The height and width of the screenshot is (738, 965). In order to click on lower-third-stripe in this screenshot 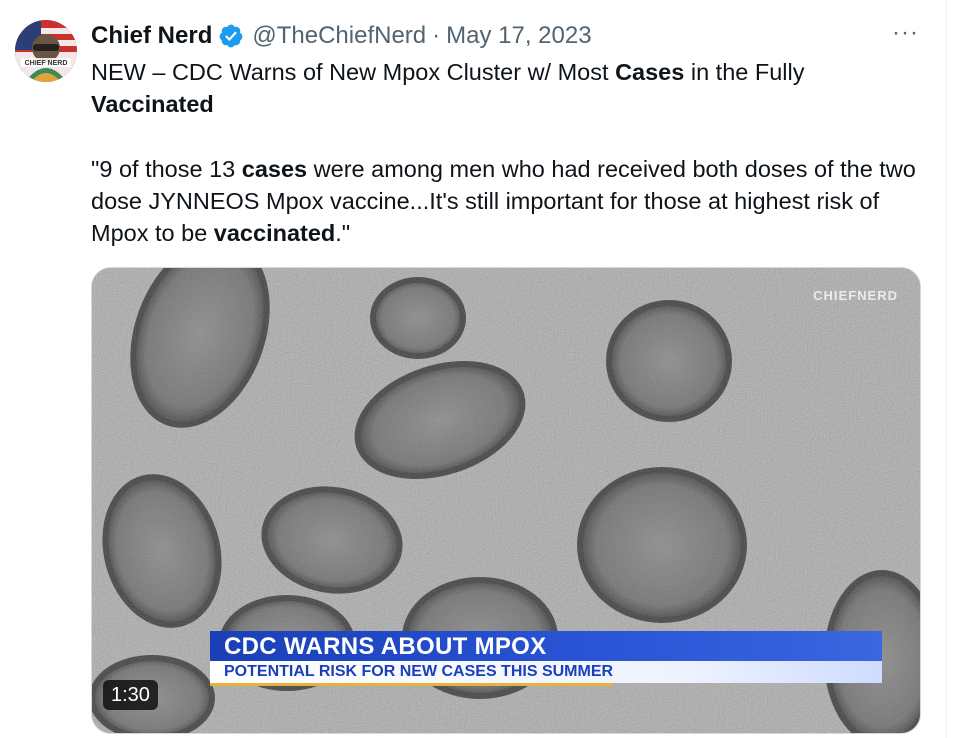, I will do `click(412, 684)`.